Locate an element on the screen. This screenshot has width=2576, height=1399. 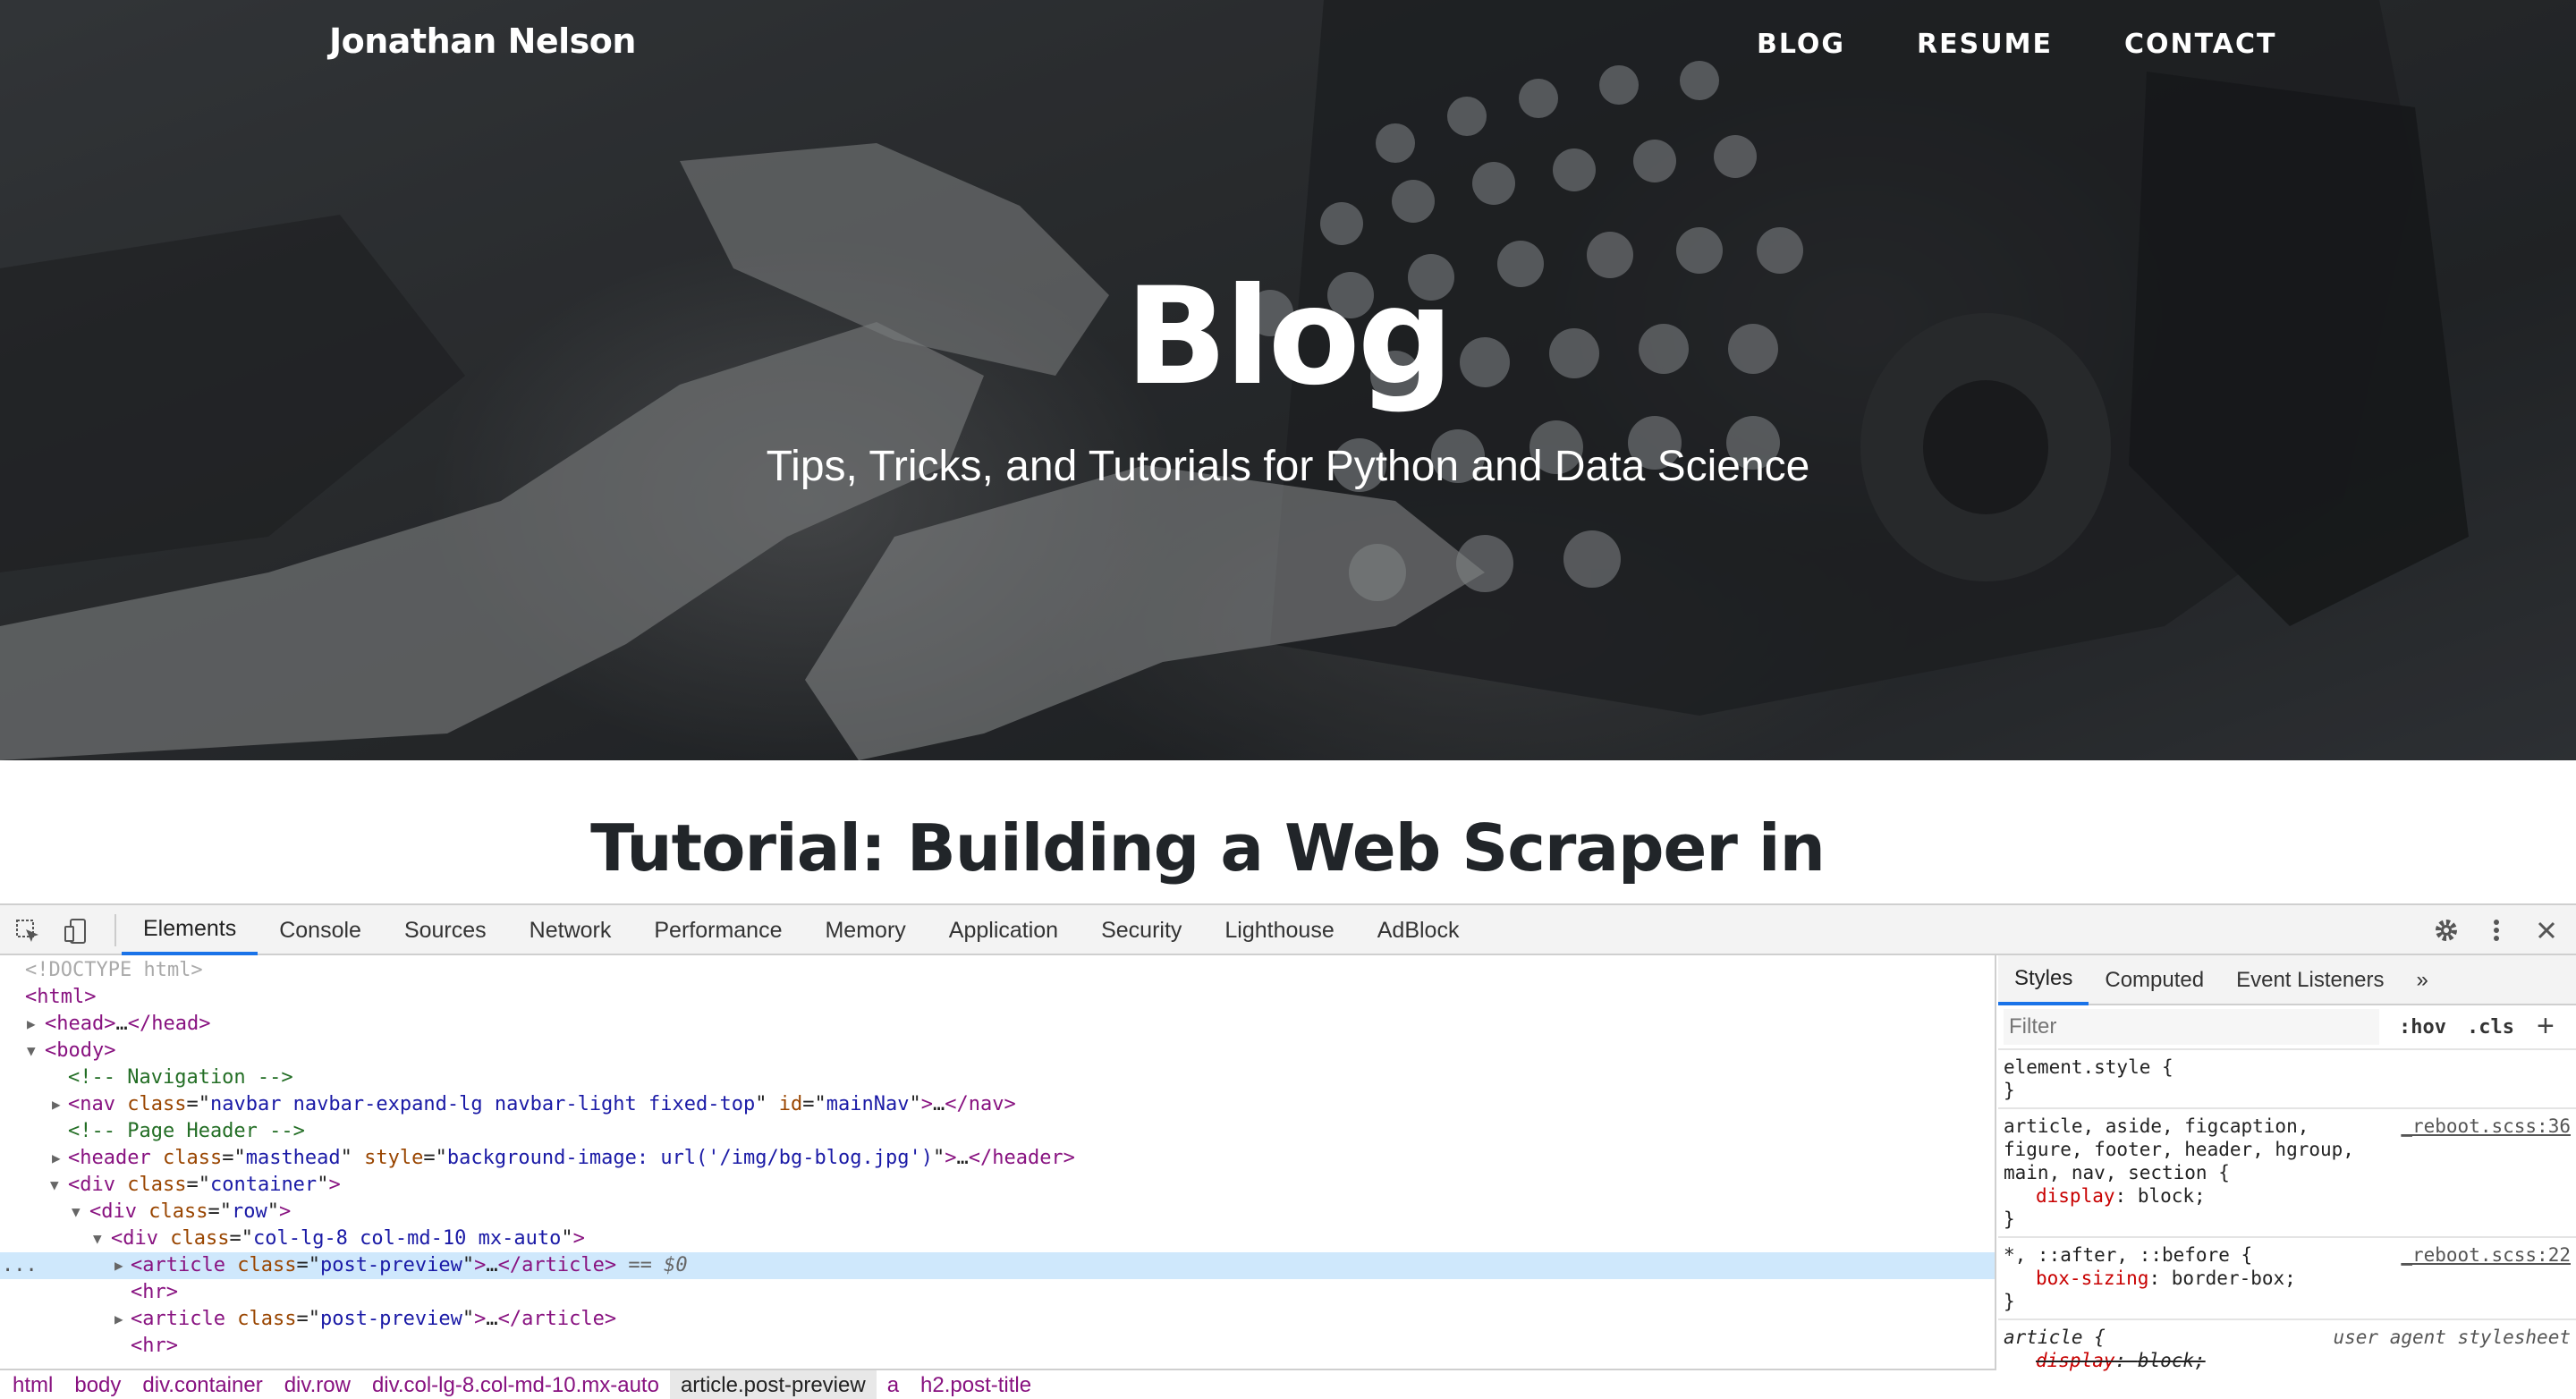
rule-declaration-overridden: display: block; is located at coordinates (2287, 1360).